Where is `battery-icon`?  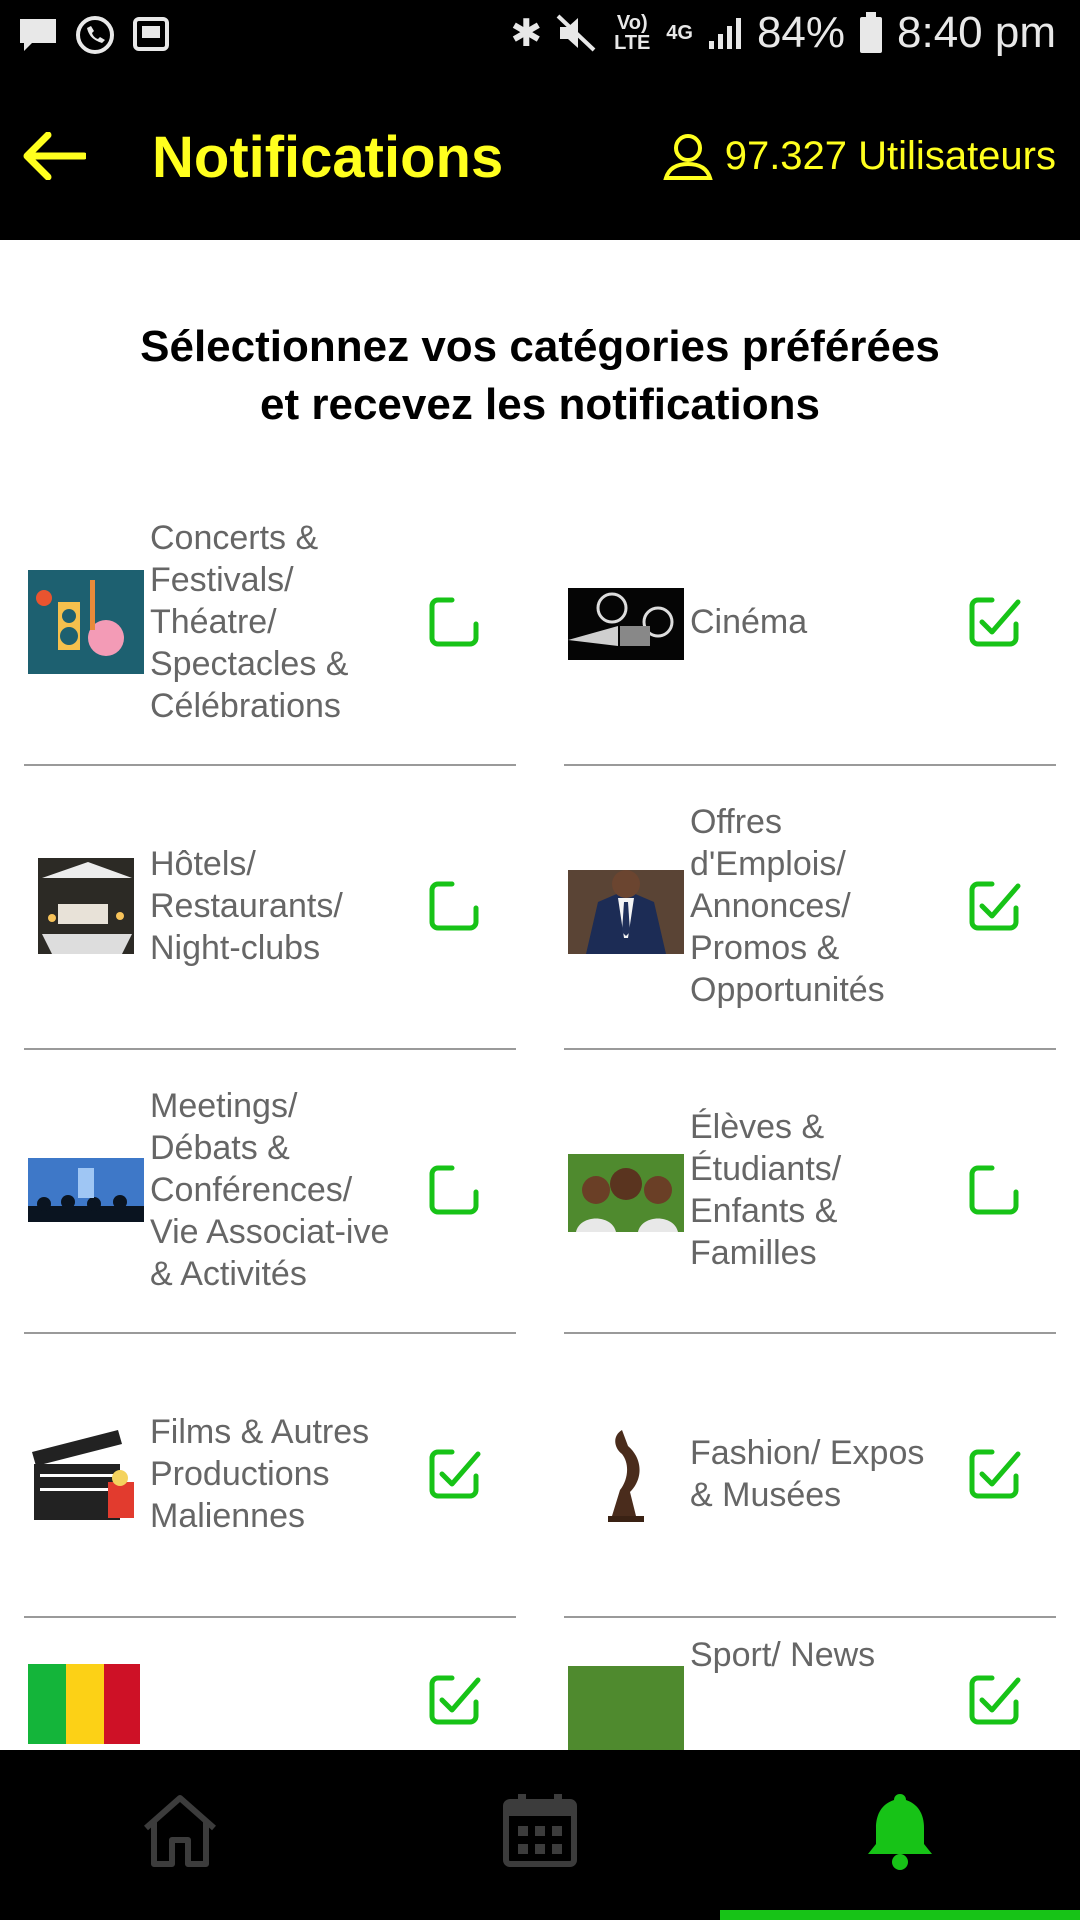
battery-icon is located at coordinates (871, 32).